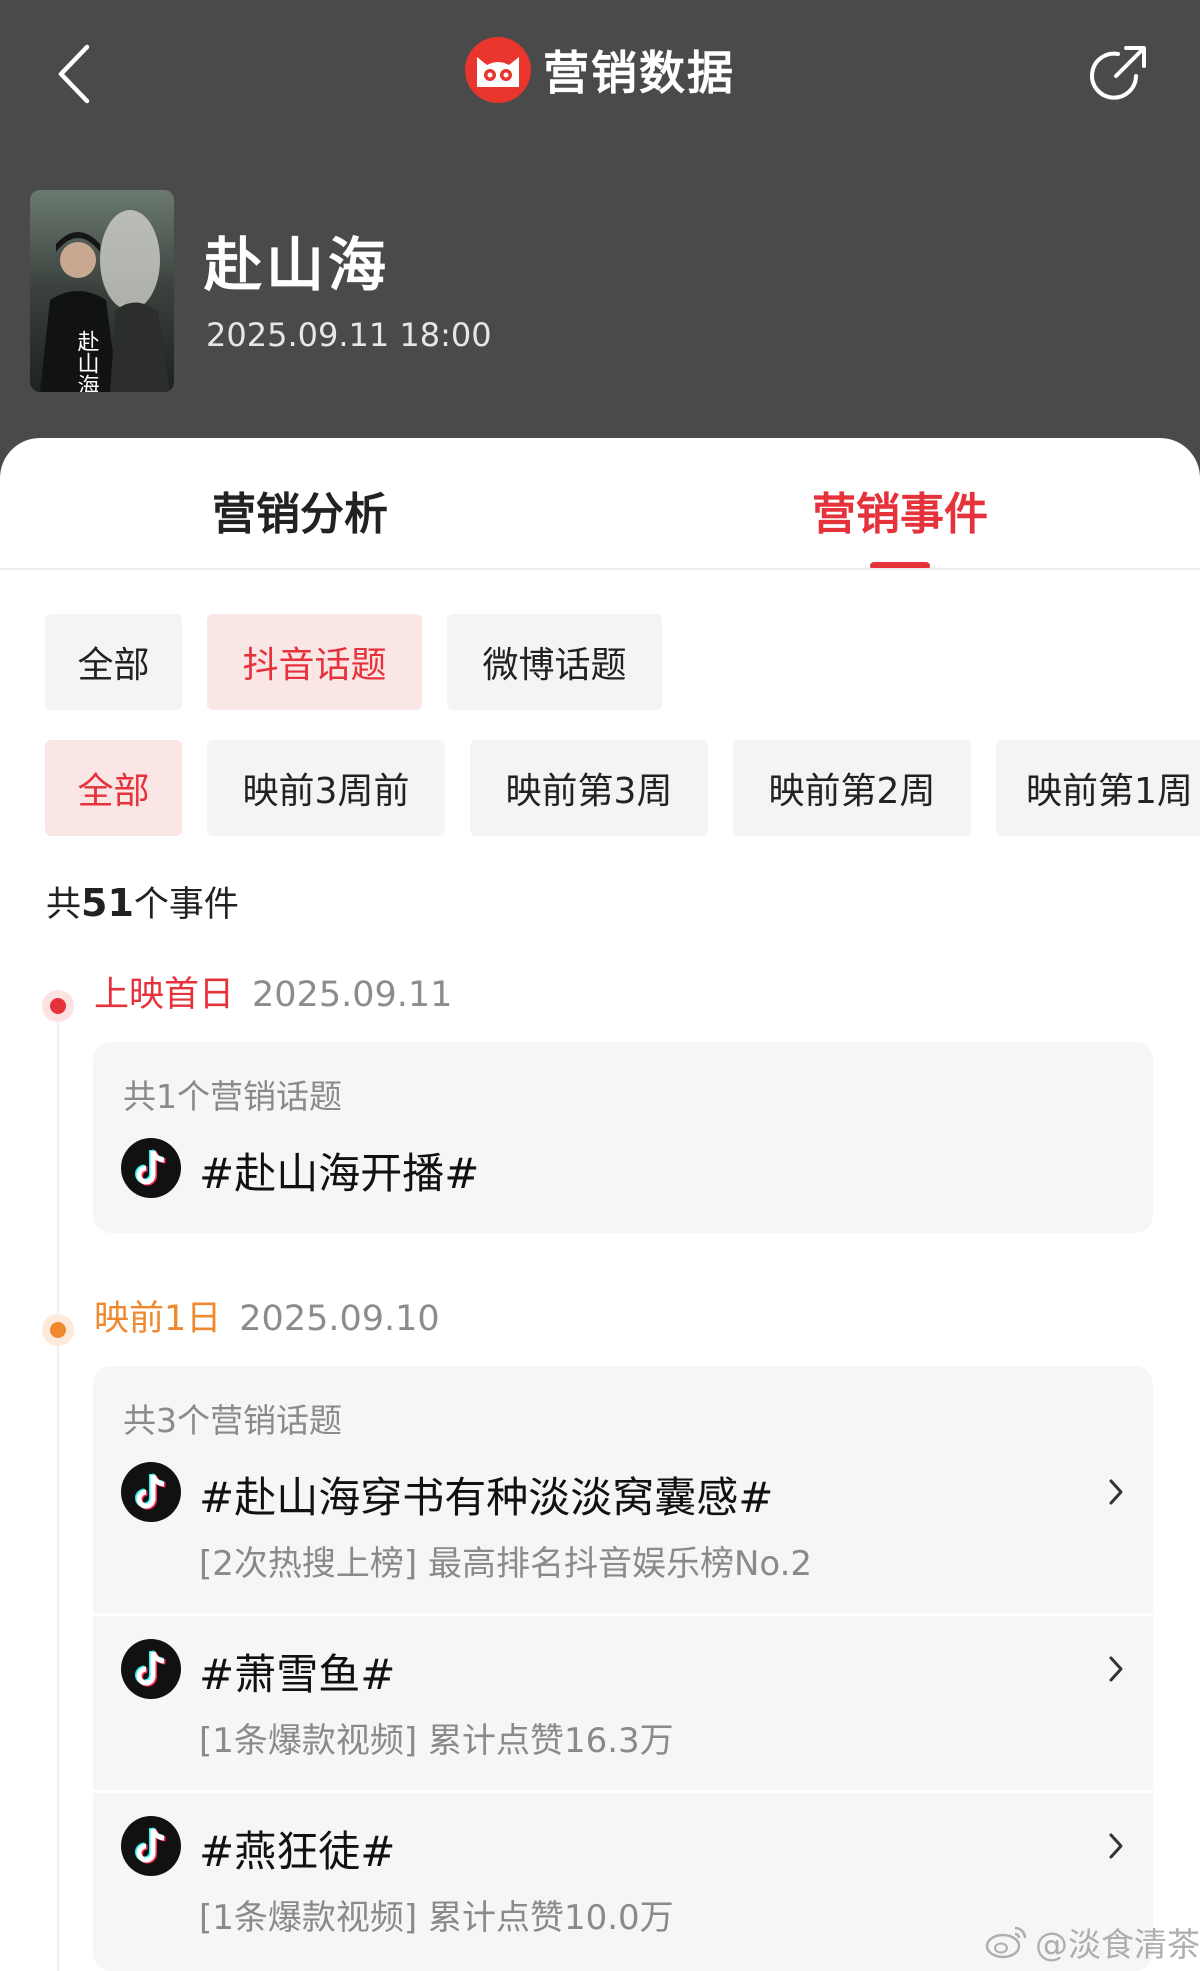  I want to click on event-card: 共1个营销话题 #赴山海开播#, so click(623, 1137).